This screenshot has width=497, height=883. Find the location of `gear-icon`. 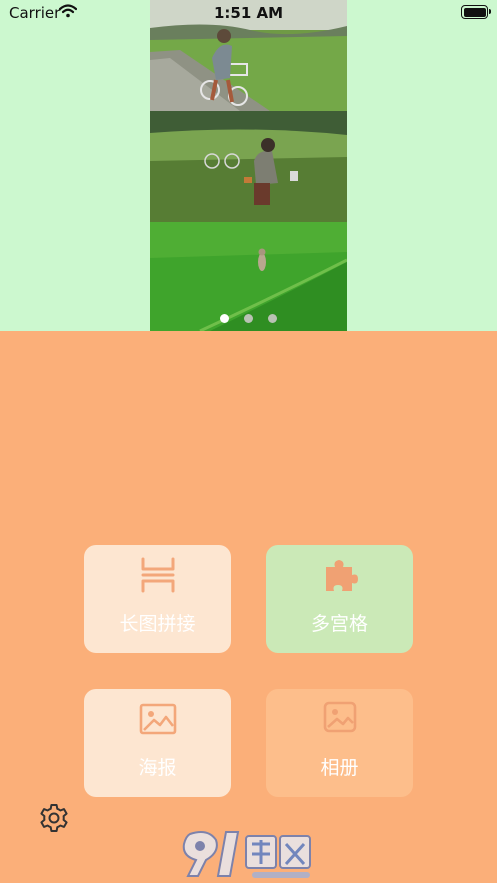

gear-icon is located at coordinates (54, 818).